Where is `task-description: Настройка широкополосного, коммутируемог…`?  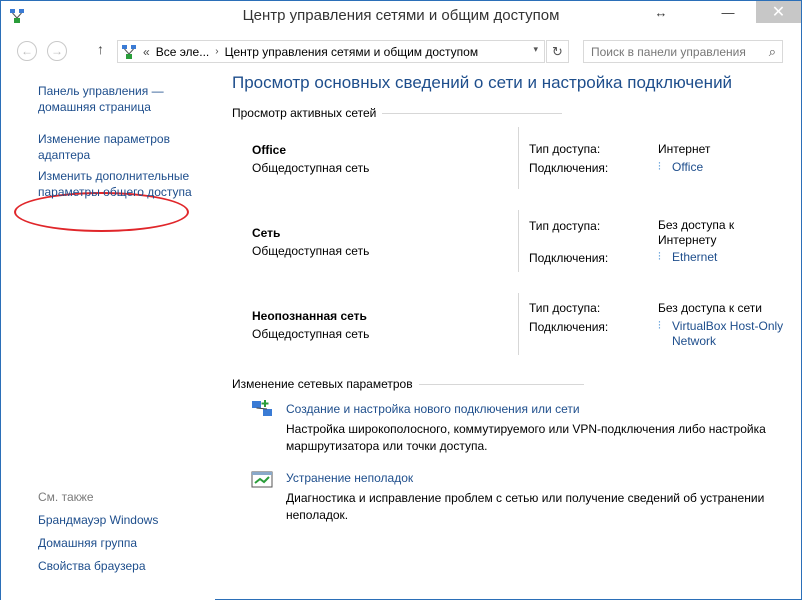
task-description: Настройка широкополосного, коммутируемог… is located at coordinates (541, 438).